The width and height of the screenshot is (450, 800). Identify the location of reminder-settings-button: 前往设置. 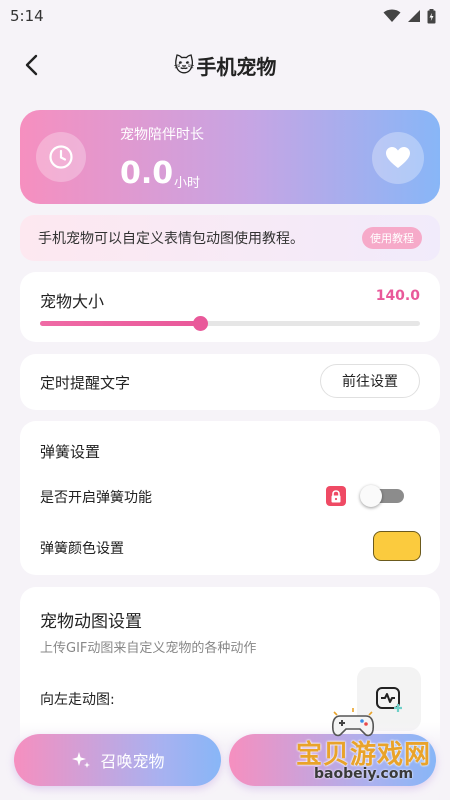
(370, 381).